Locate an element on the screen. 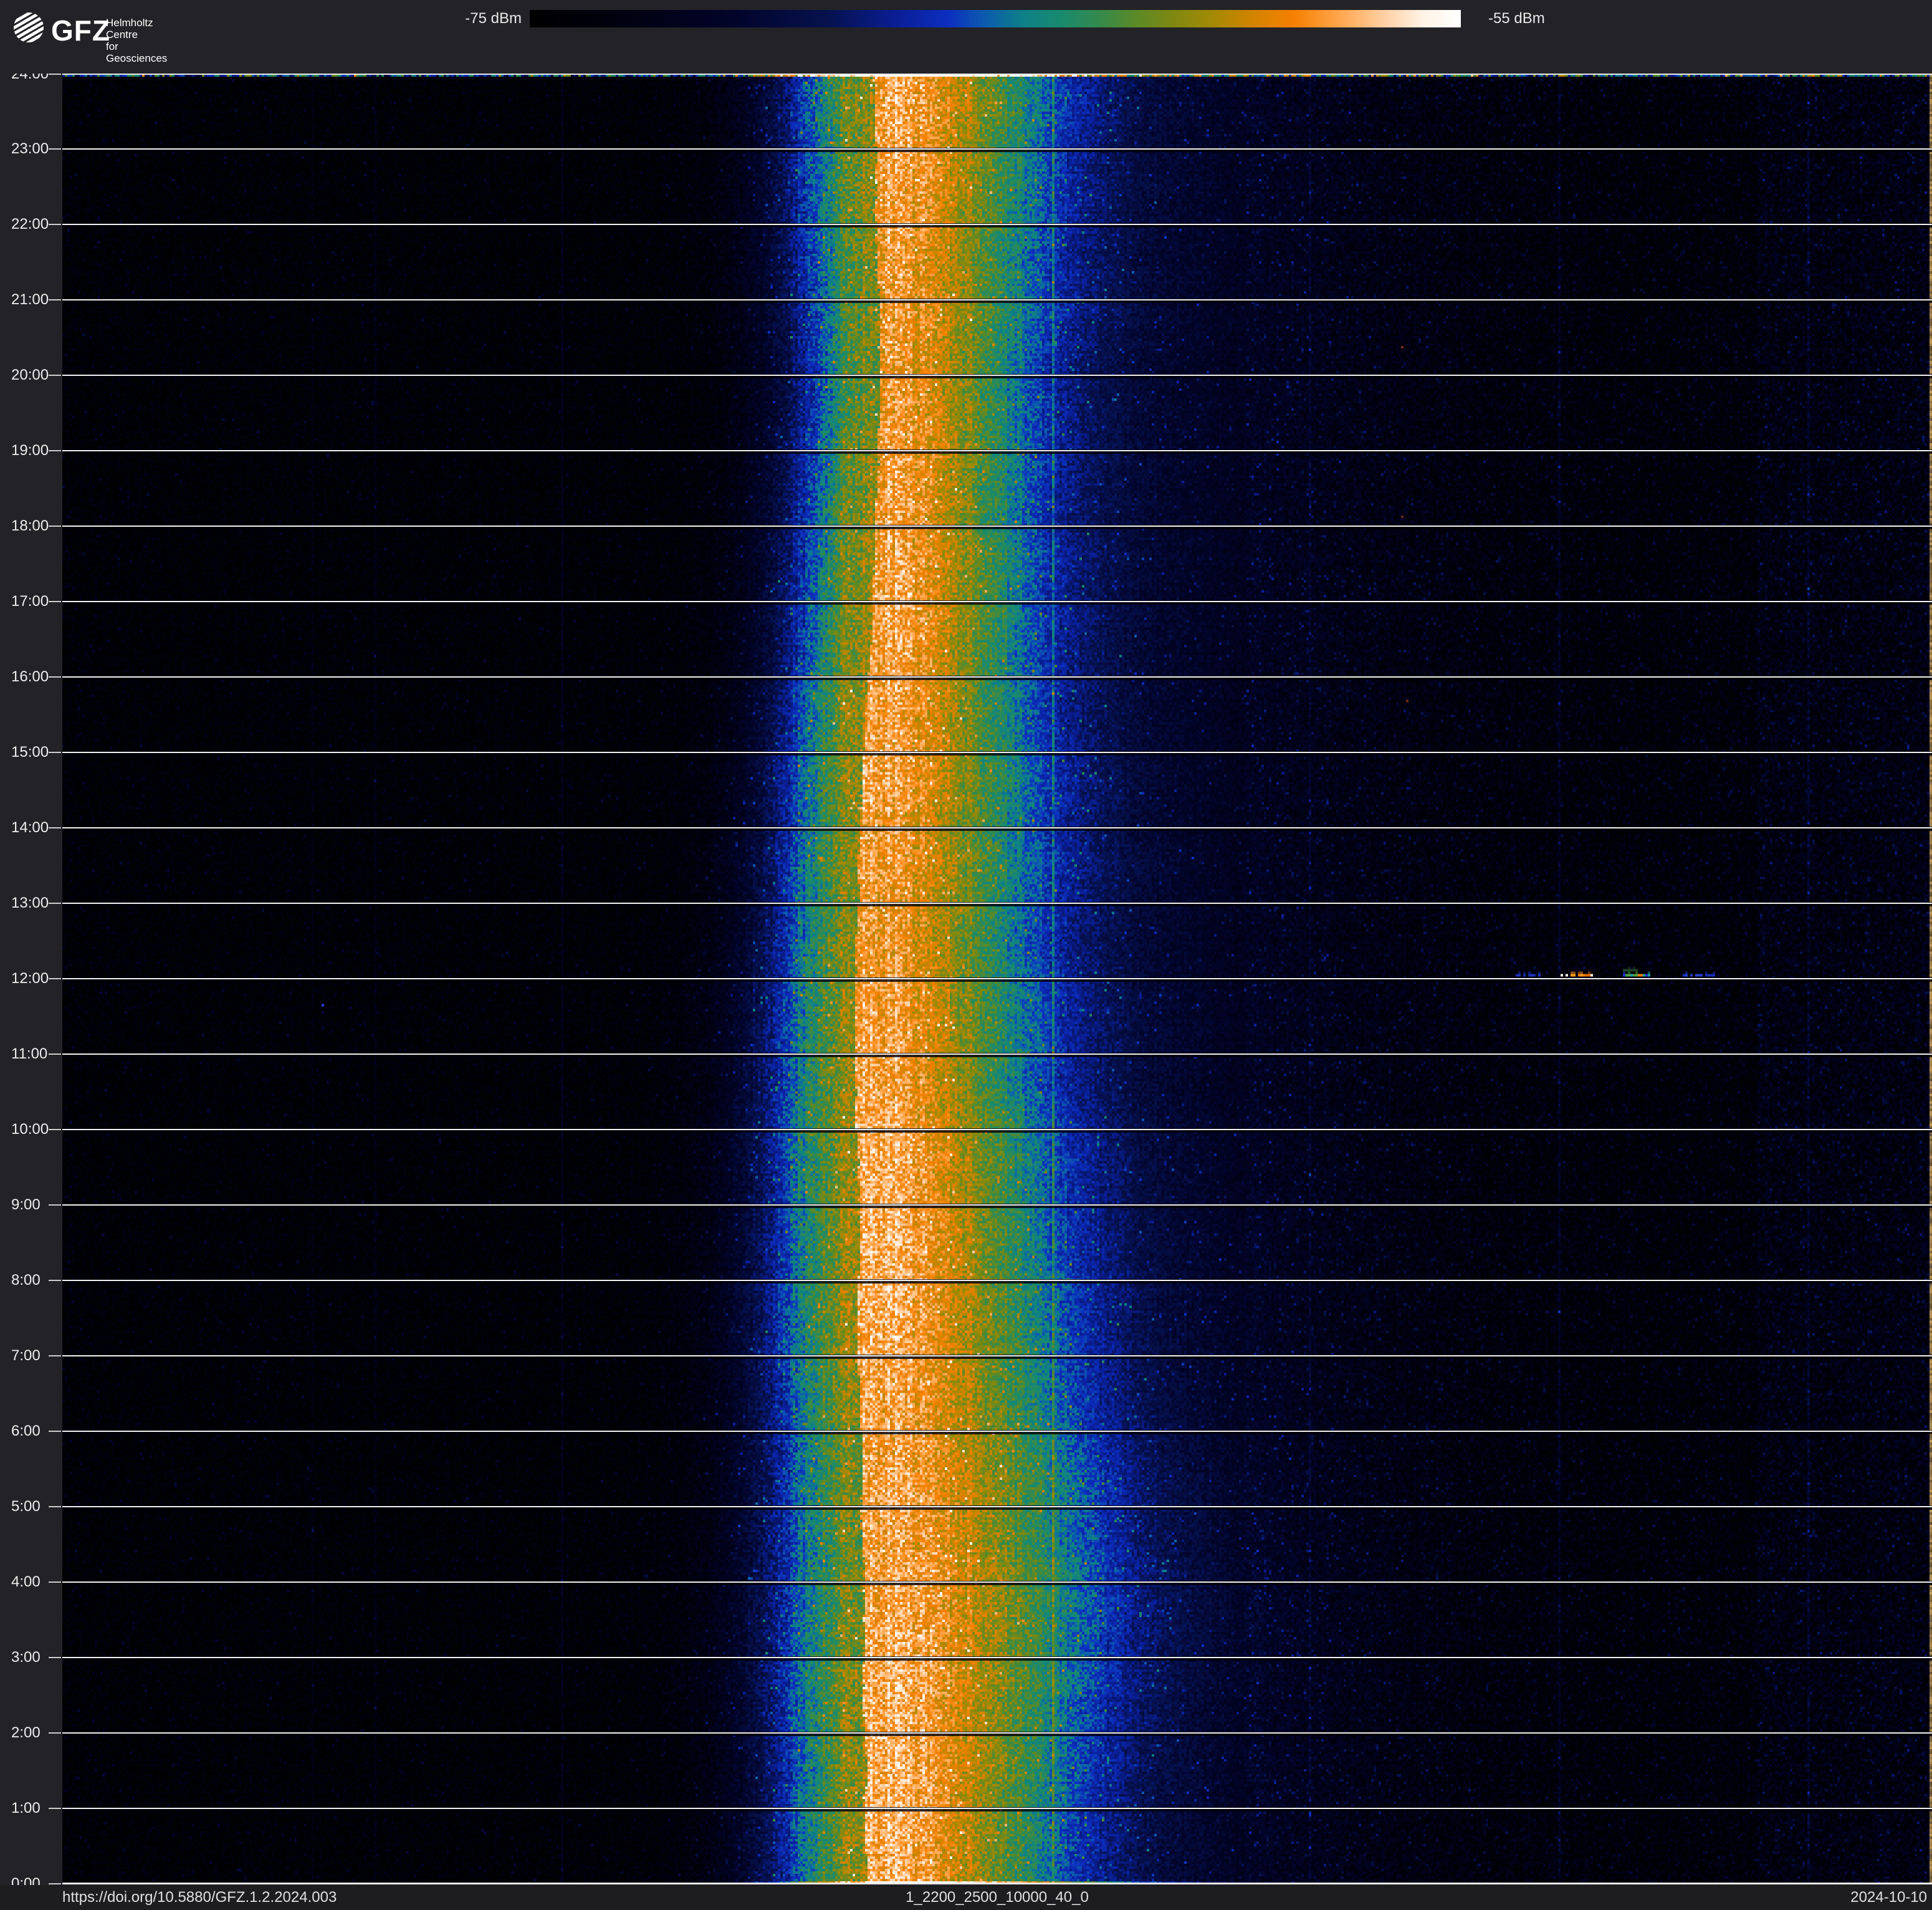 The image size is (1932, 1910). hour-label: 21:00 is located at coordinates (30, 300).